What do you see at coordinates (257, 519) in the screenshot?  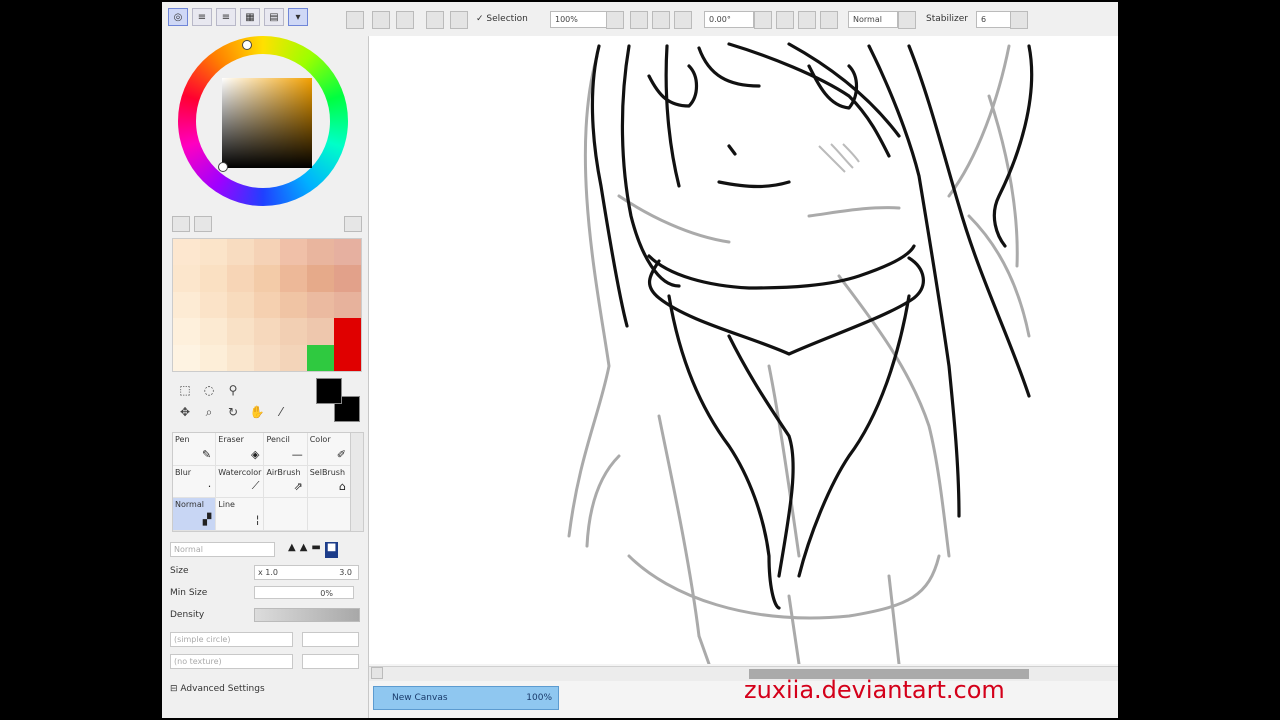 I see `line-icon: ¦` at bounding box center [257, 519].